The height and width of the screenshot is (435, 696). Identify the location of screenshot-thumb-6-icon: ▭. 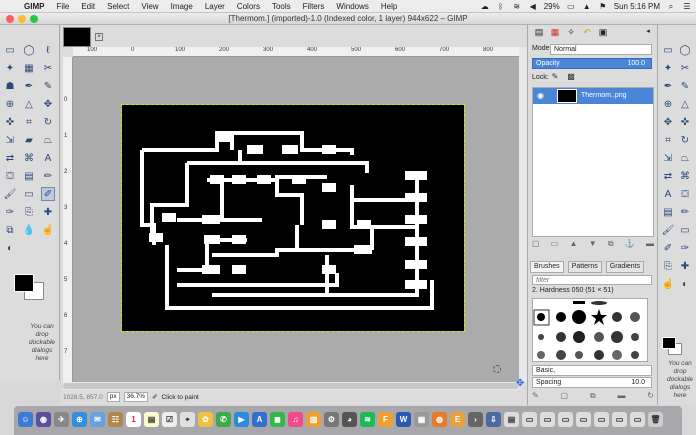
(619, 419).